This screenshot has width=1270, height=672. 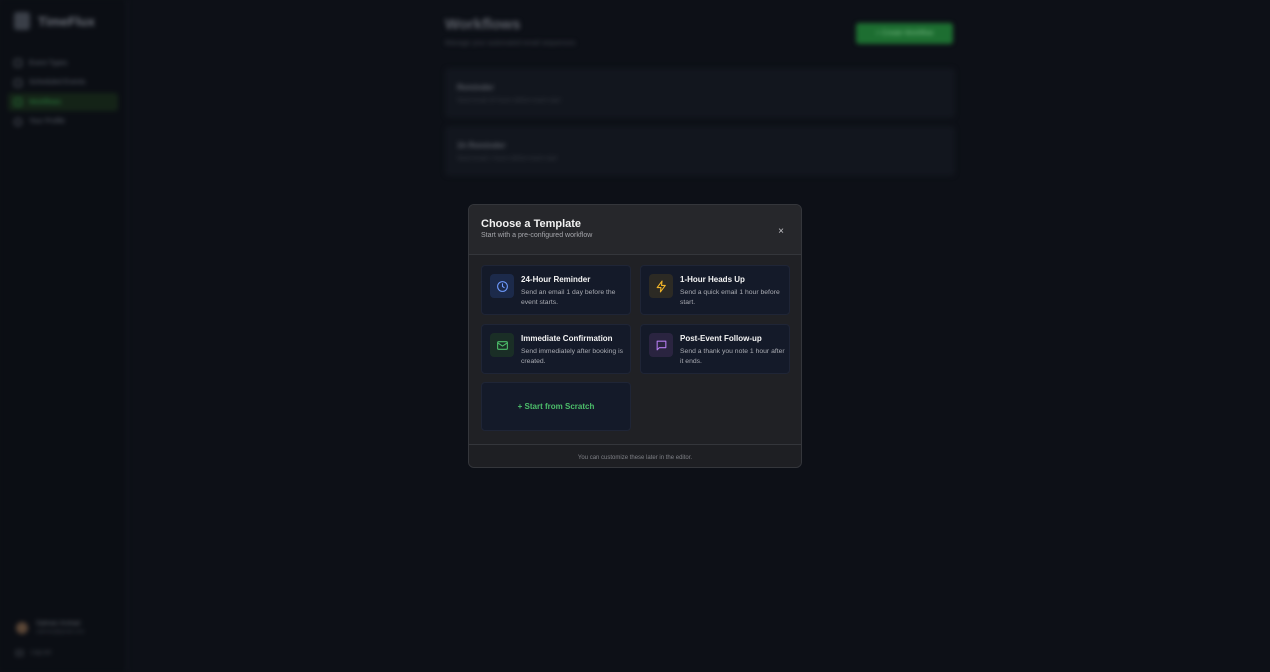 I want to click on calendar-check-icon, so click(x=18, y=82).